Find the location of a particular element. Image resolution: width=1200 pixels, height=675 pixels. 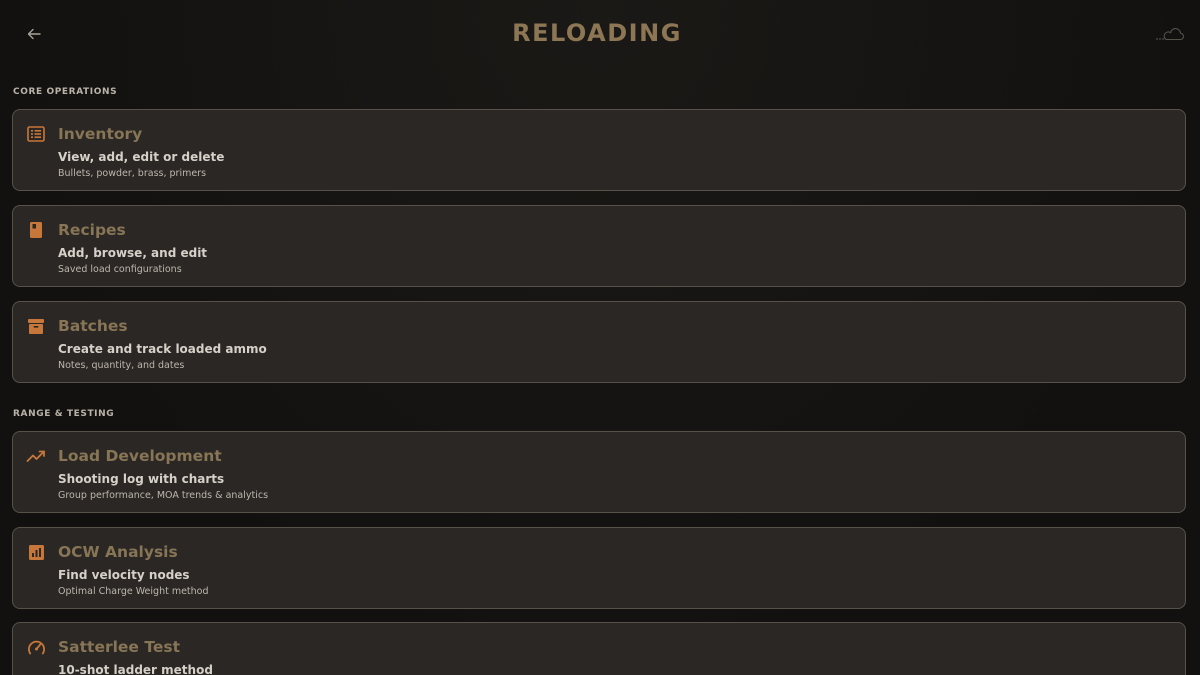

card-satterlee-test: Satterlee Test 10-shot ladder method is located at coordinates (599, 648).